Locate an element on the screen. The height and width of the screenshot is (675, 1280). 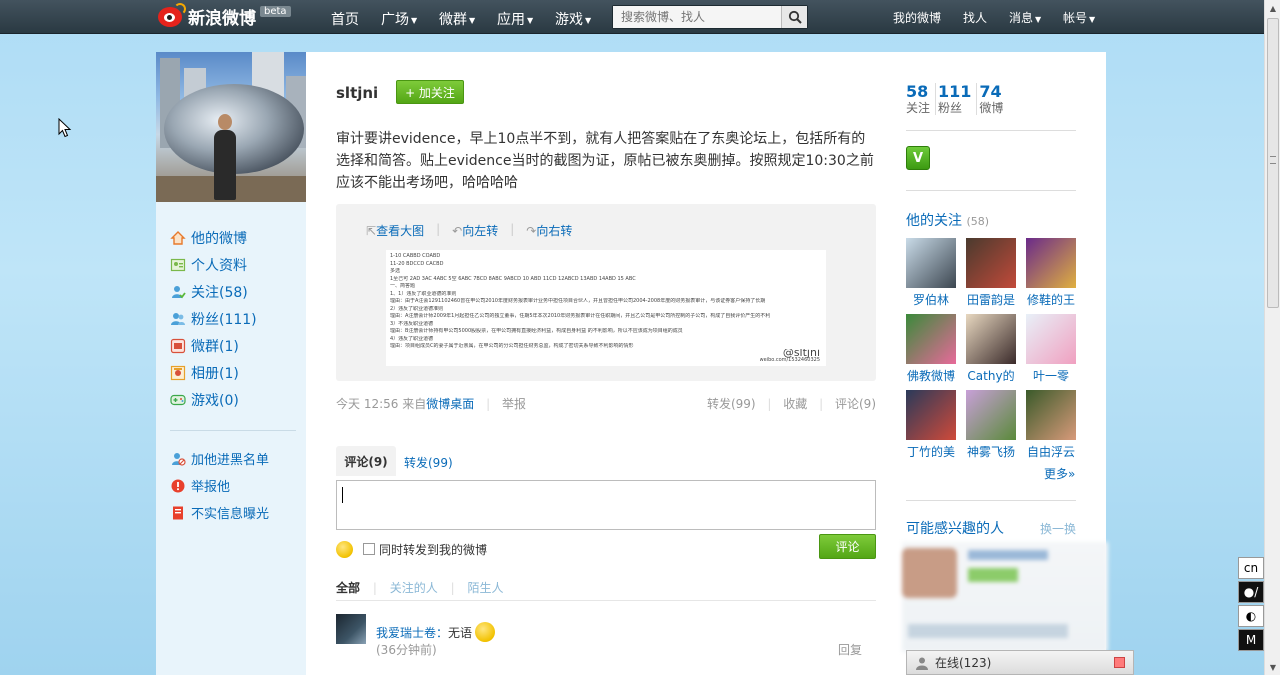
following-title: 他的关注 (58) is located at coordinates (947, 220).